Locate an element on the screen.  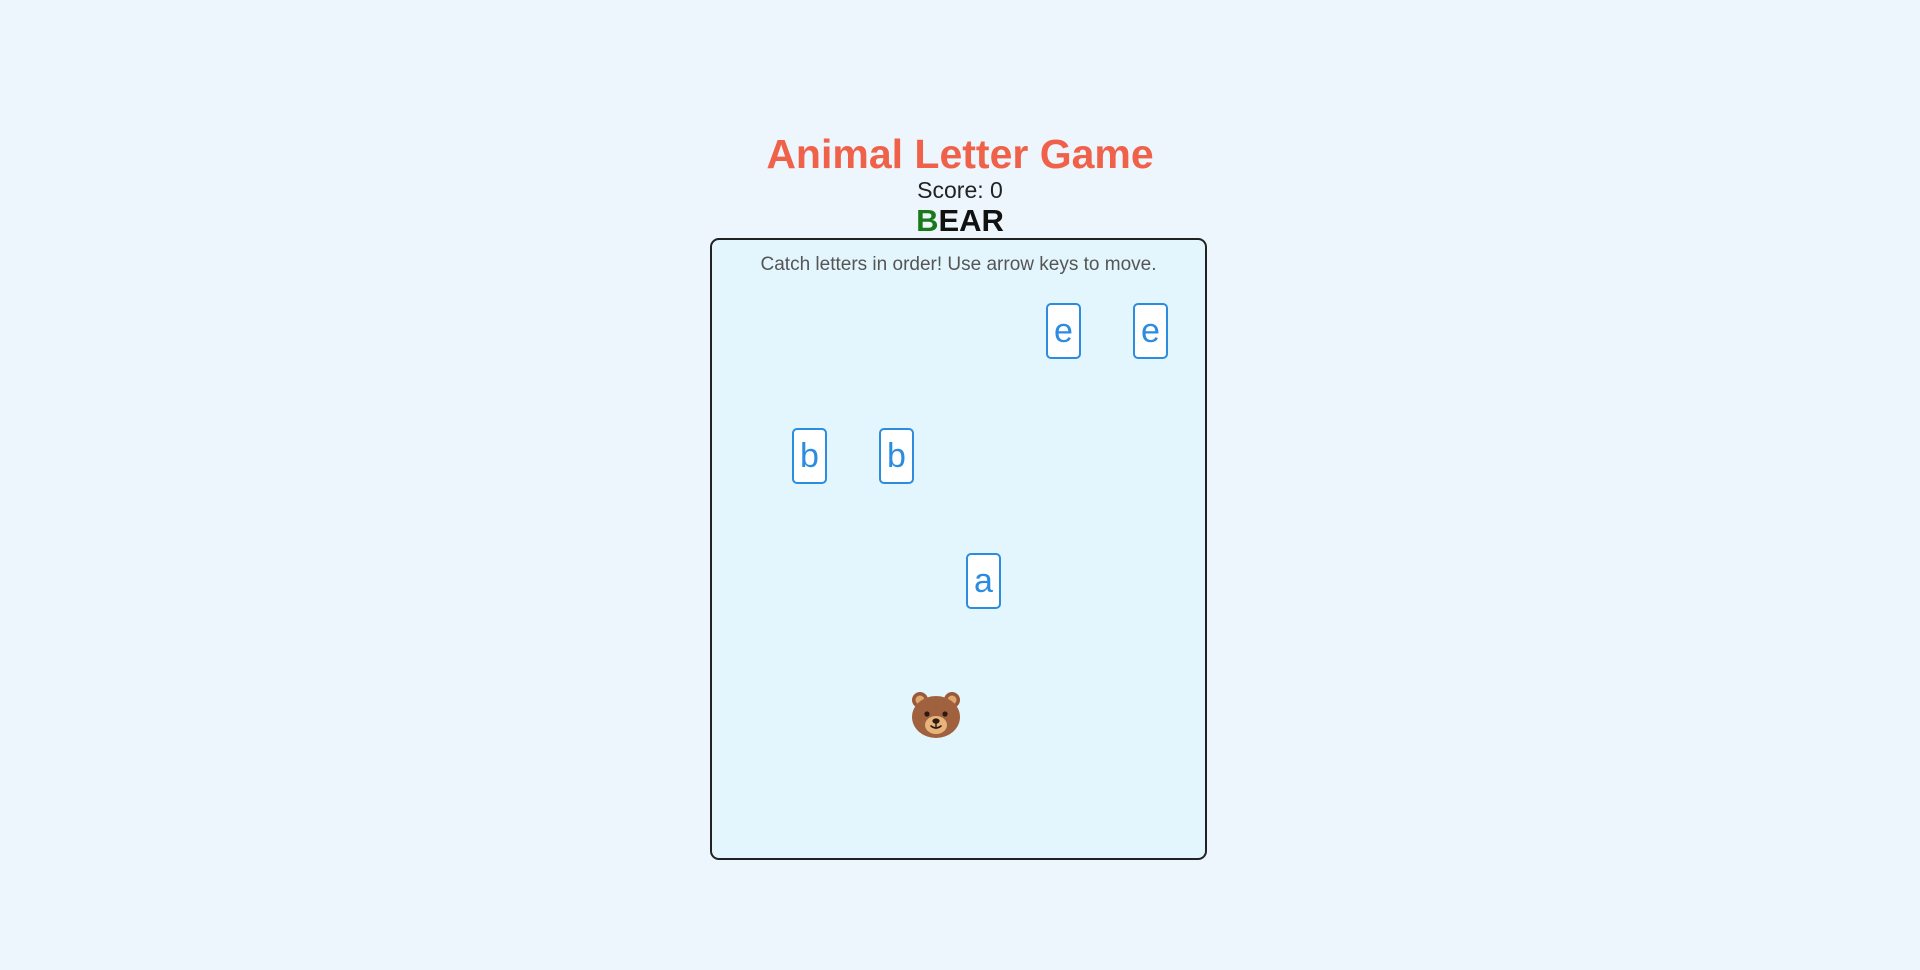
caught-letters: B is located at coordinates (927, 220).